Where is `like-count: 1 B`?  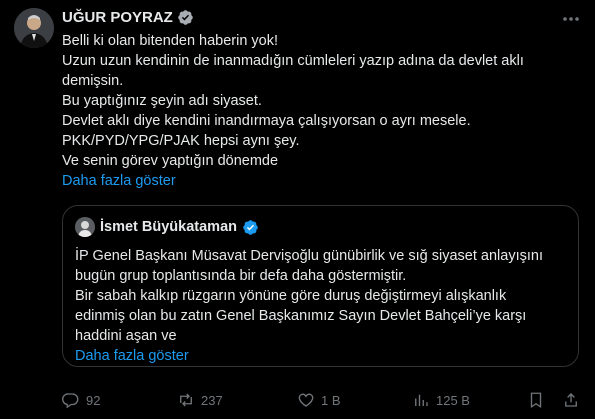 like-count: 1 B is located at coordinates (331, 400).